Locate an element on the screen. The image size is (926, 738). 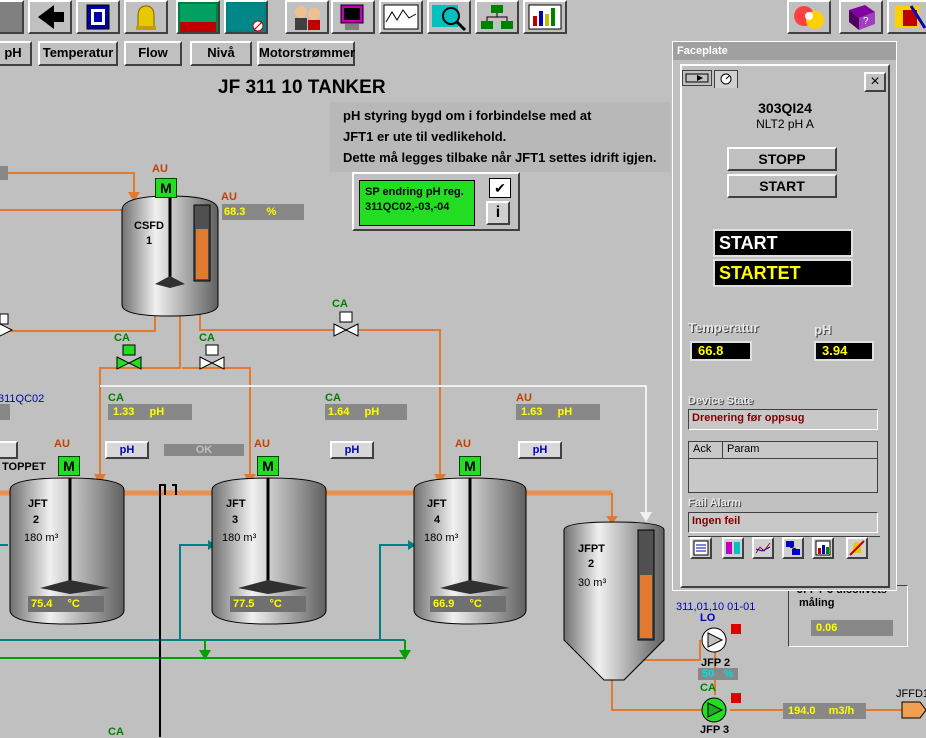
gauge-icon is located at coordinates (726, 79).